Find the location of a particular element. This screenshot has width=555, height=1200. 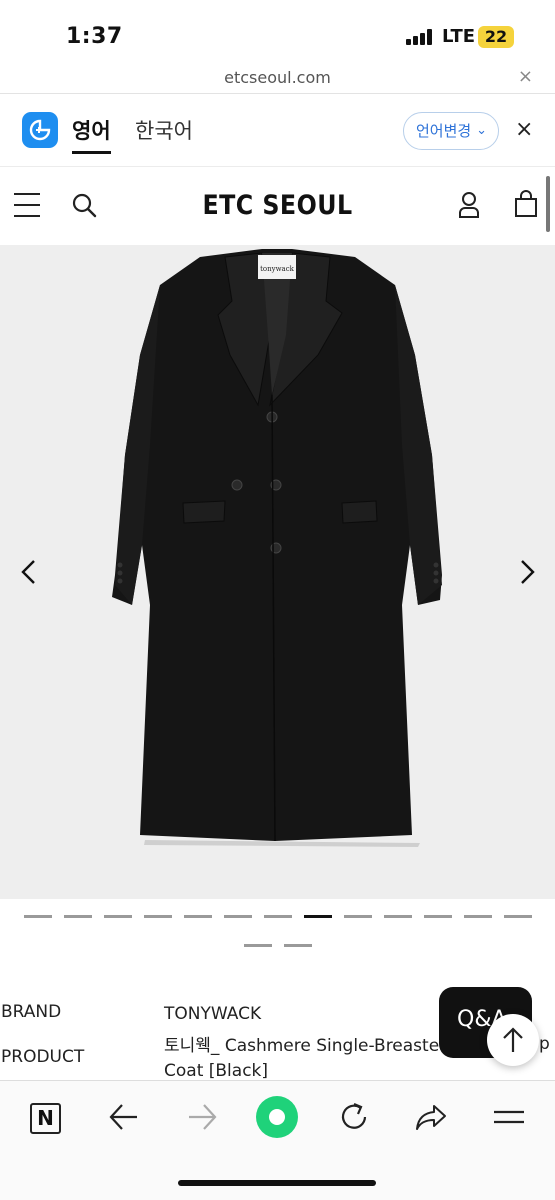

change-language-button: 언어변경 ⌄ is located at coordinates (451, 131).